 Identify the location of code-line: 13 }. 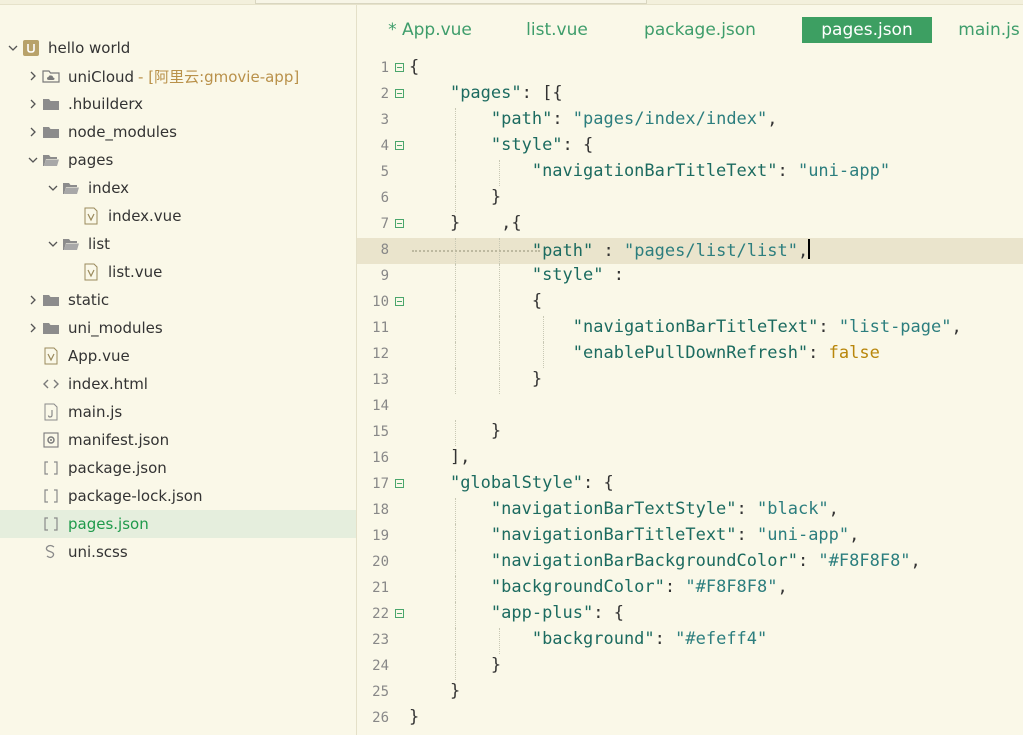
(690, 381).